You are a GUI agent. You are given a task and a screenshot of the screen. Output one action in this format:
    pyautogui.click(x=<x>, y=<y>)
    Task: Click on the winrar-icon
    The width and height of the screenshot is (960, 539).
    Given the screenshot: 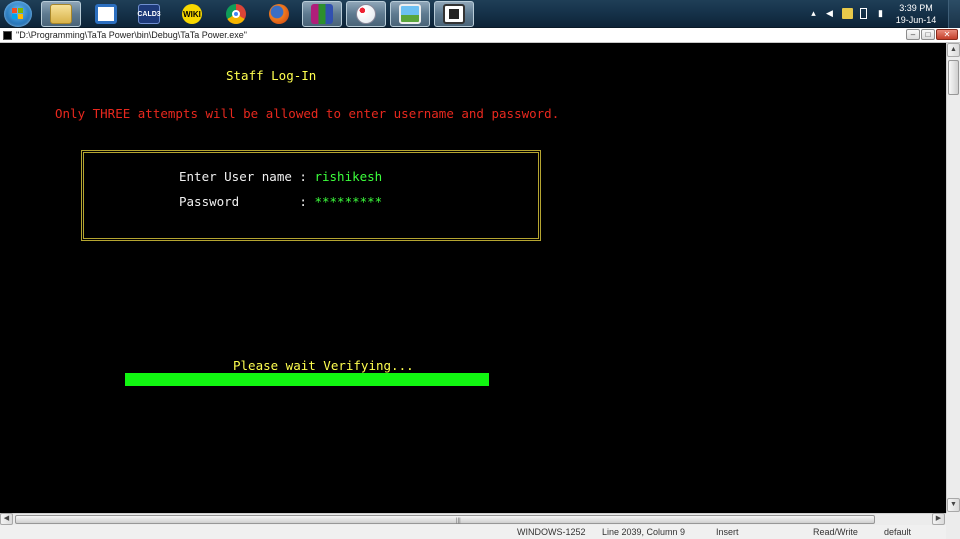 What is the action you would take?
    pyautogui.click(x=322, y=14)
    